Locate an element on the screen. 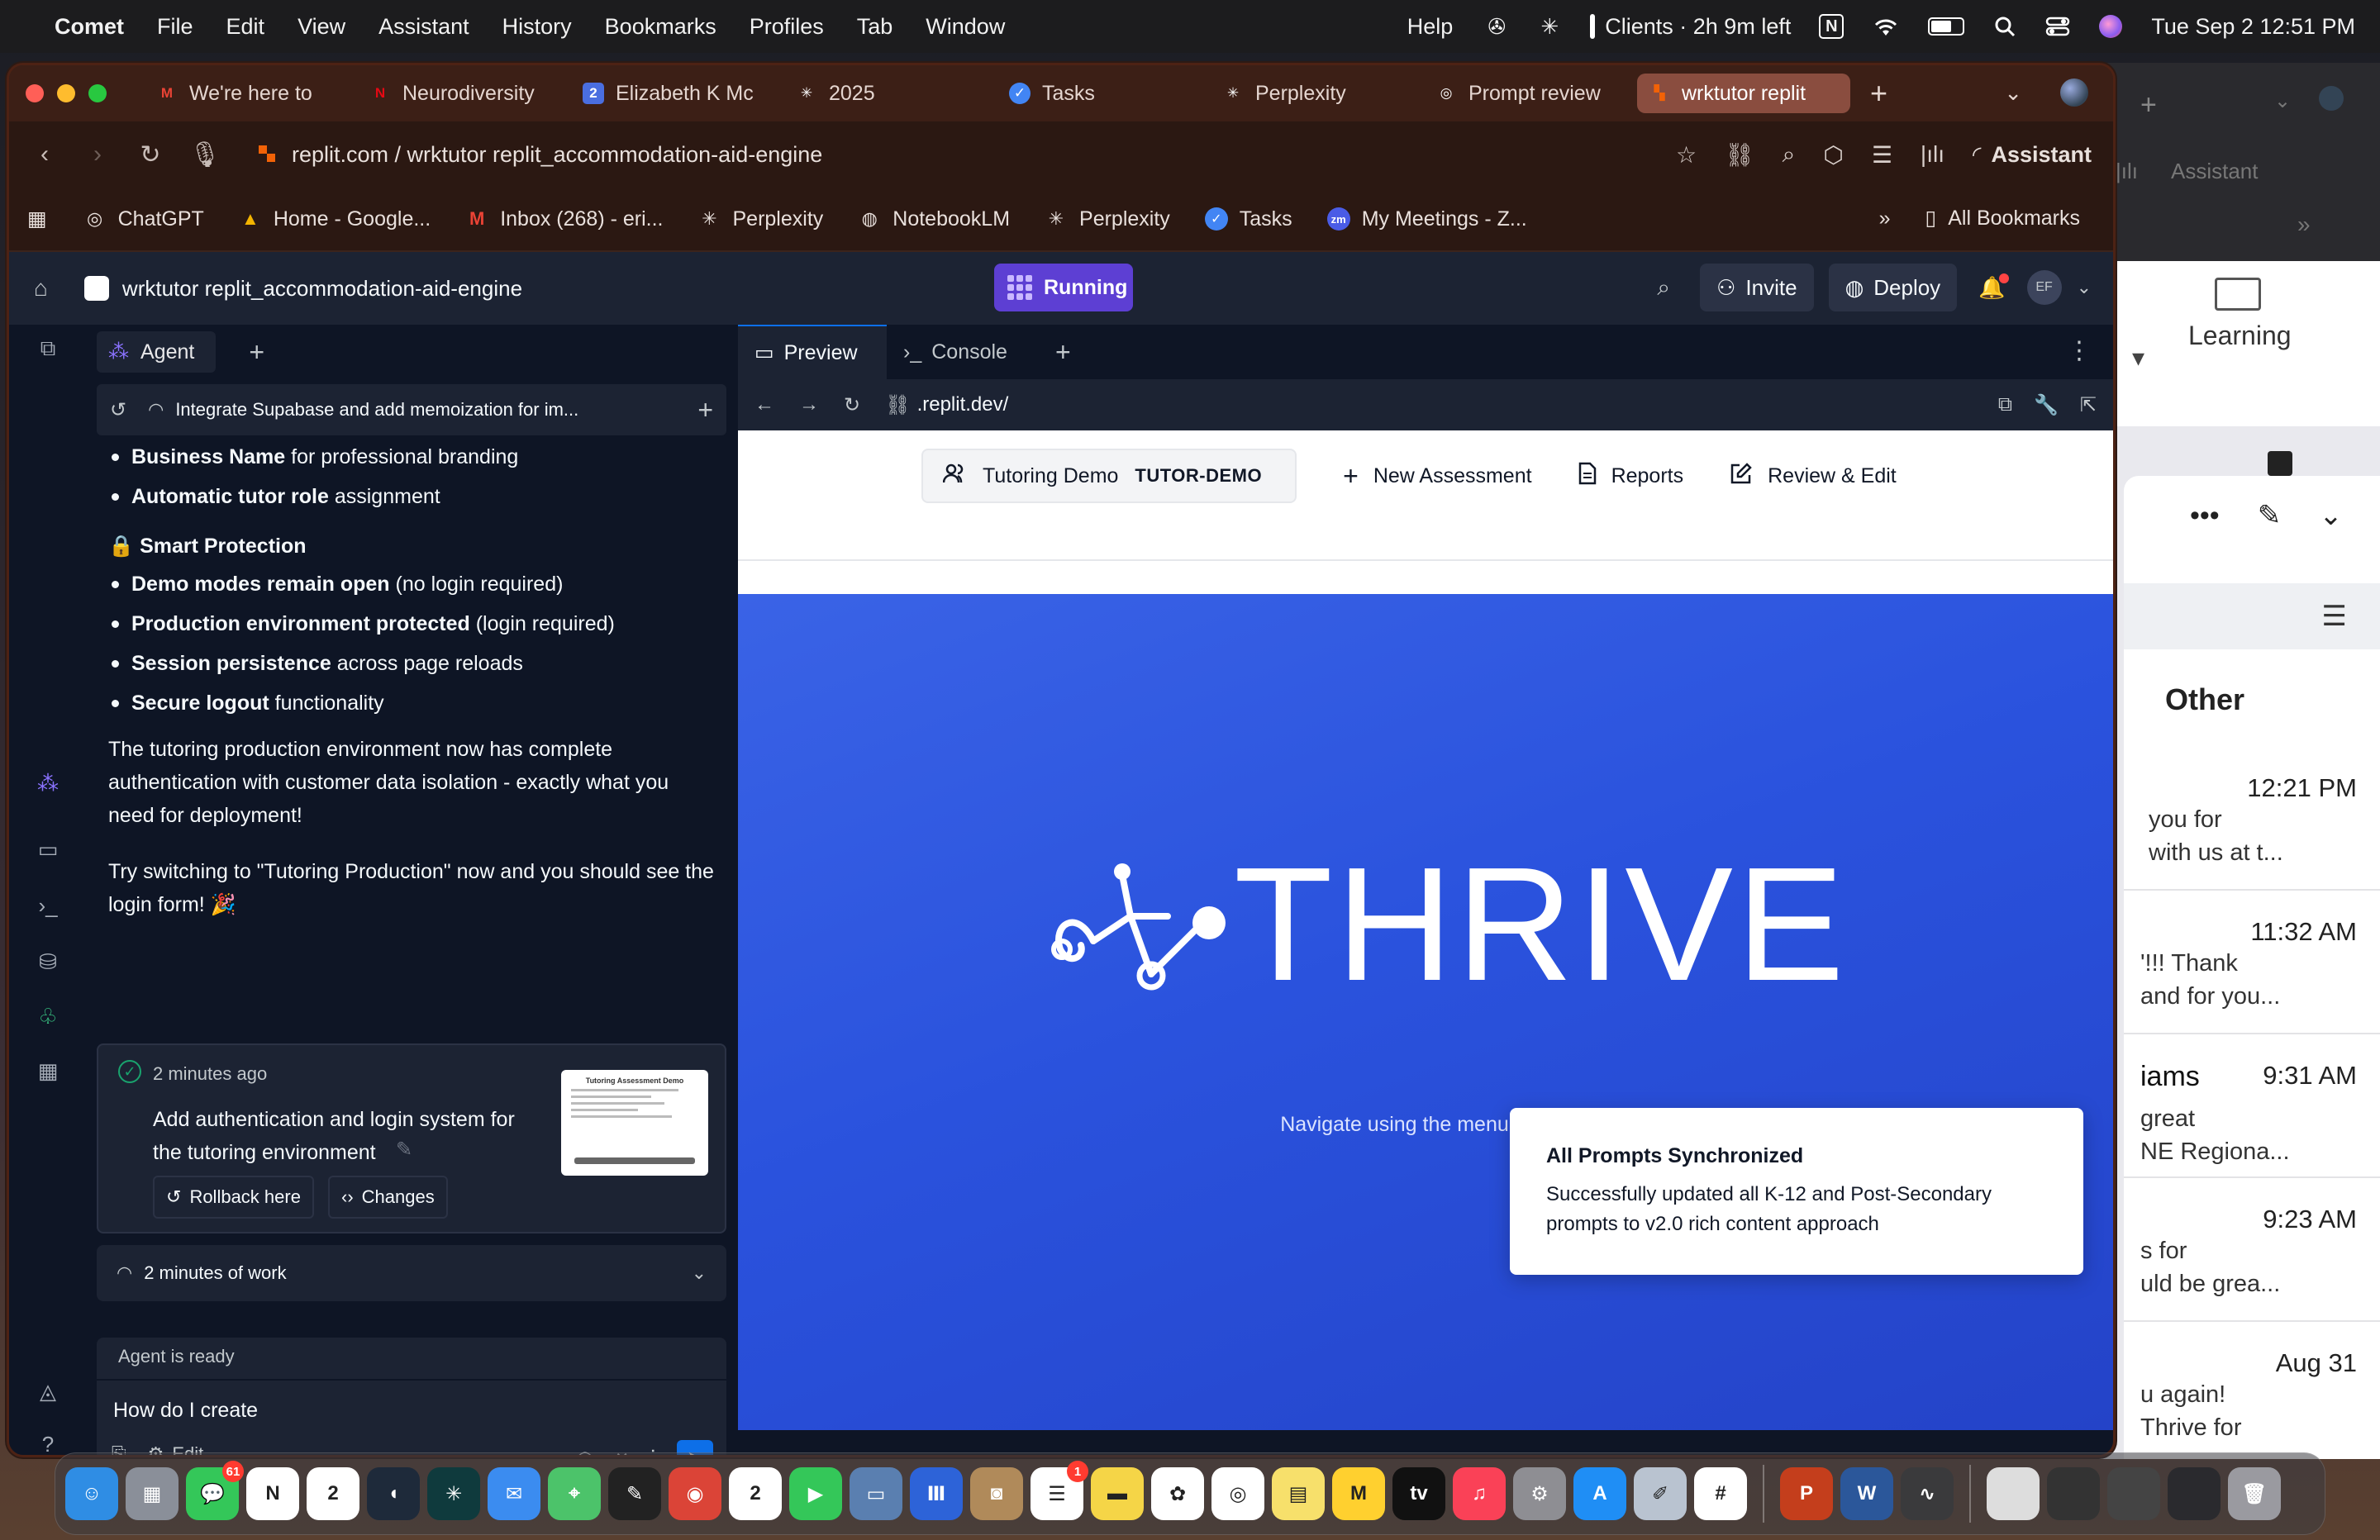 The height and width of the screenshot is (1540, 2380). dock-chrome-icon: ◉ is located at coordinates (695, 1493).